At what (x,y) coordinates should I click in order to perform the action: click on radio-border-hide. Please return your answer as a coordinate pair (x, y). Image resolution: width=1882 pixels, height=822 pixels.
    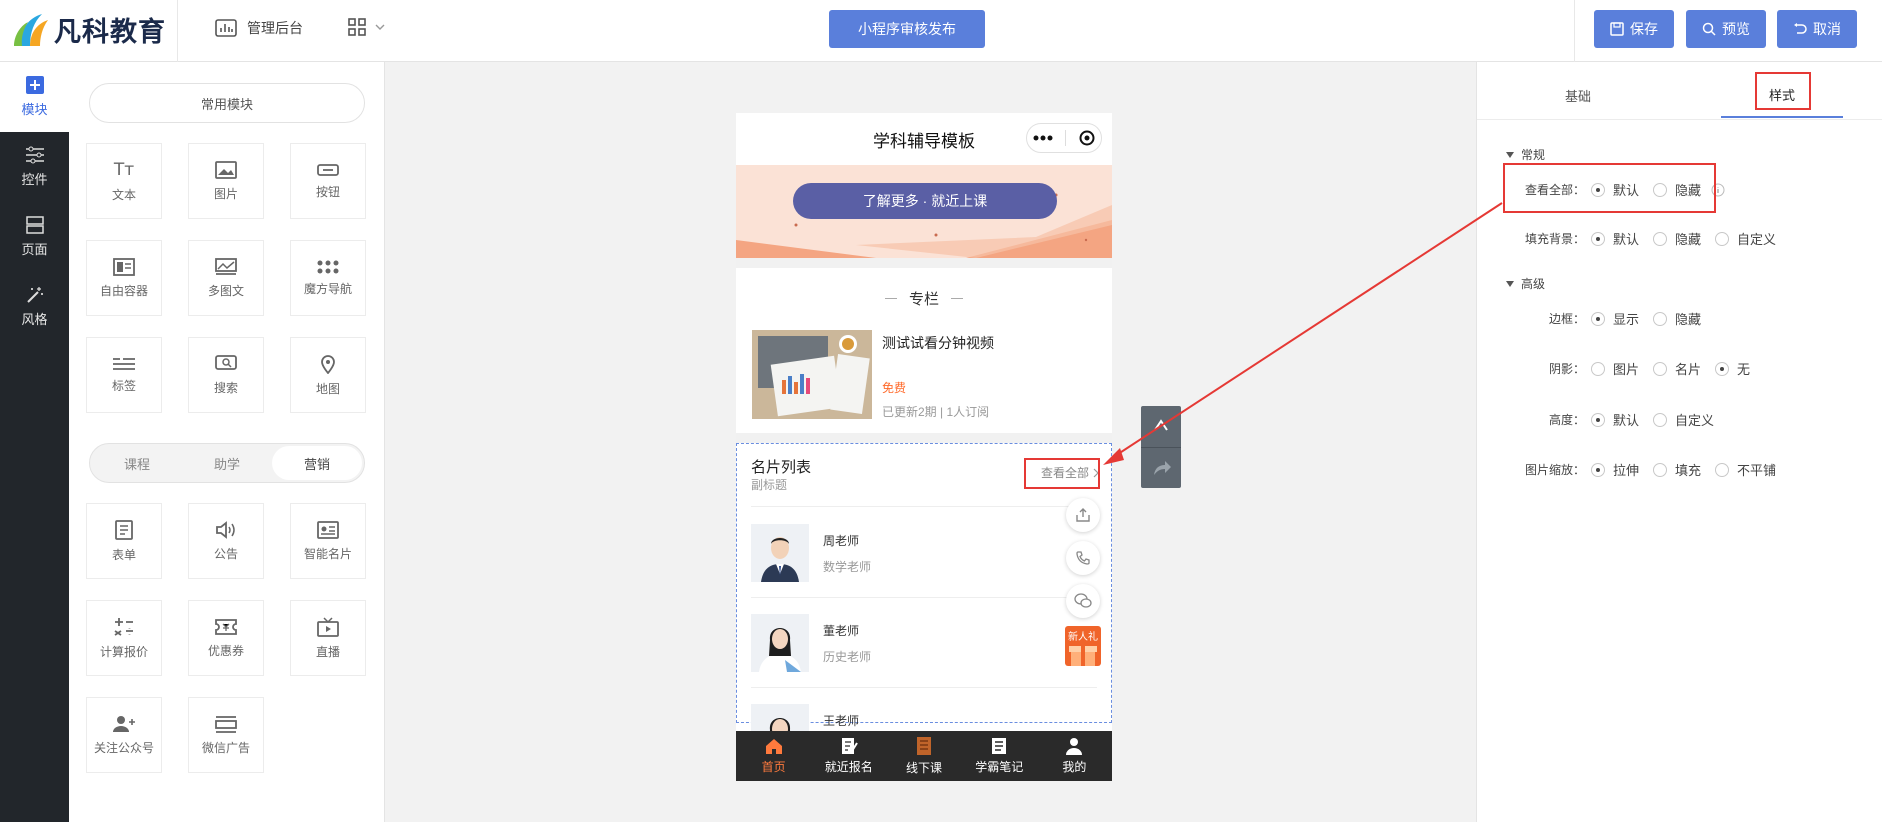
    Looking at the image, I should click on (1660, 318).